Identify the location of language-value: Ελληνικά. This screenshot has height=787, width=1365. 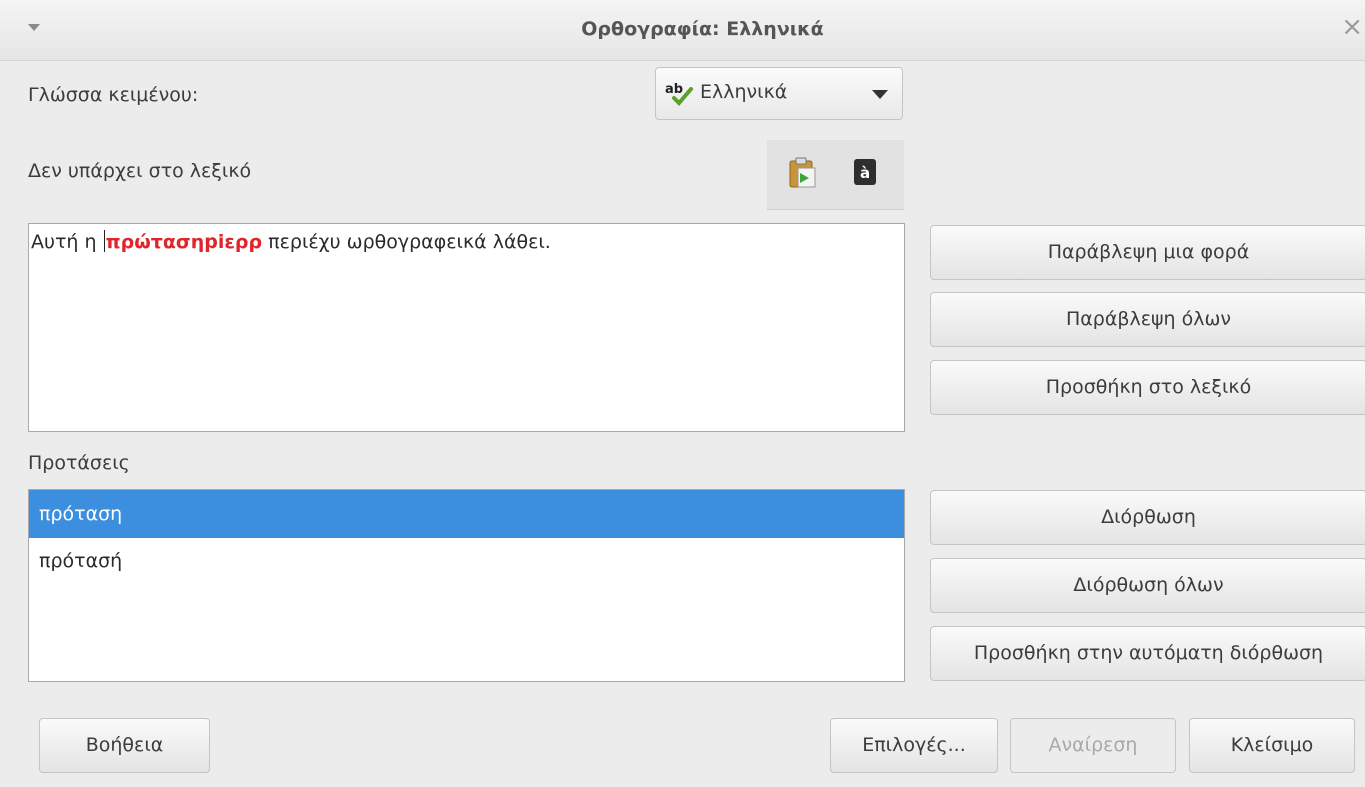
(744, 92).